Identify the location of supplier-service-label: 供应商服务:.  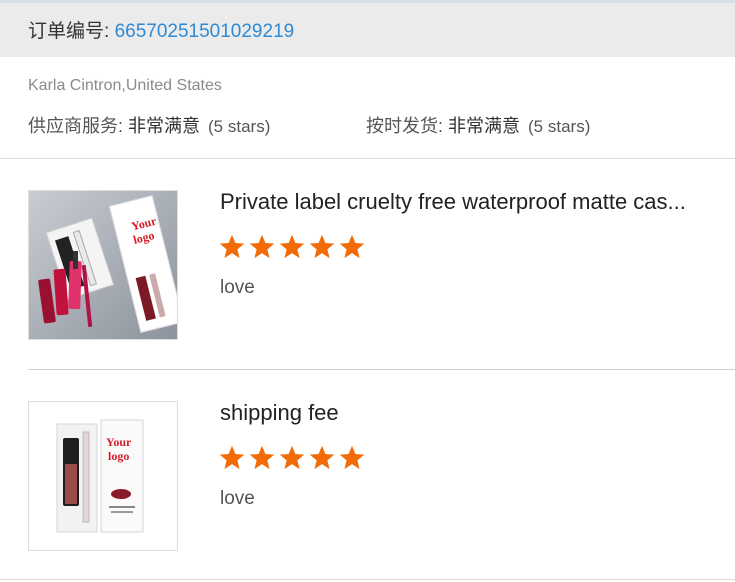
(78, 126).